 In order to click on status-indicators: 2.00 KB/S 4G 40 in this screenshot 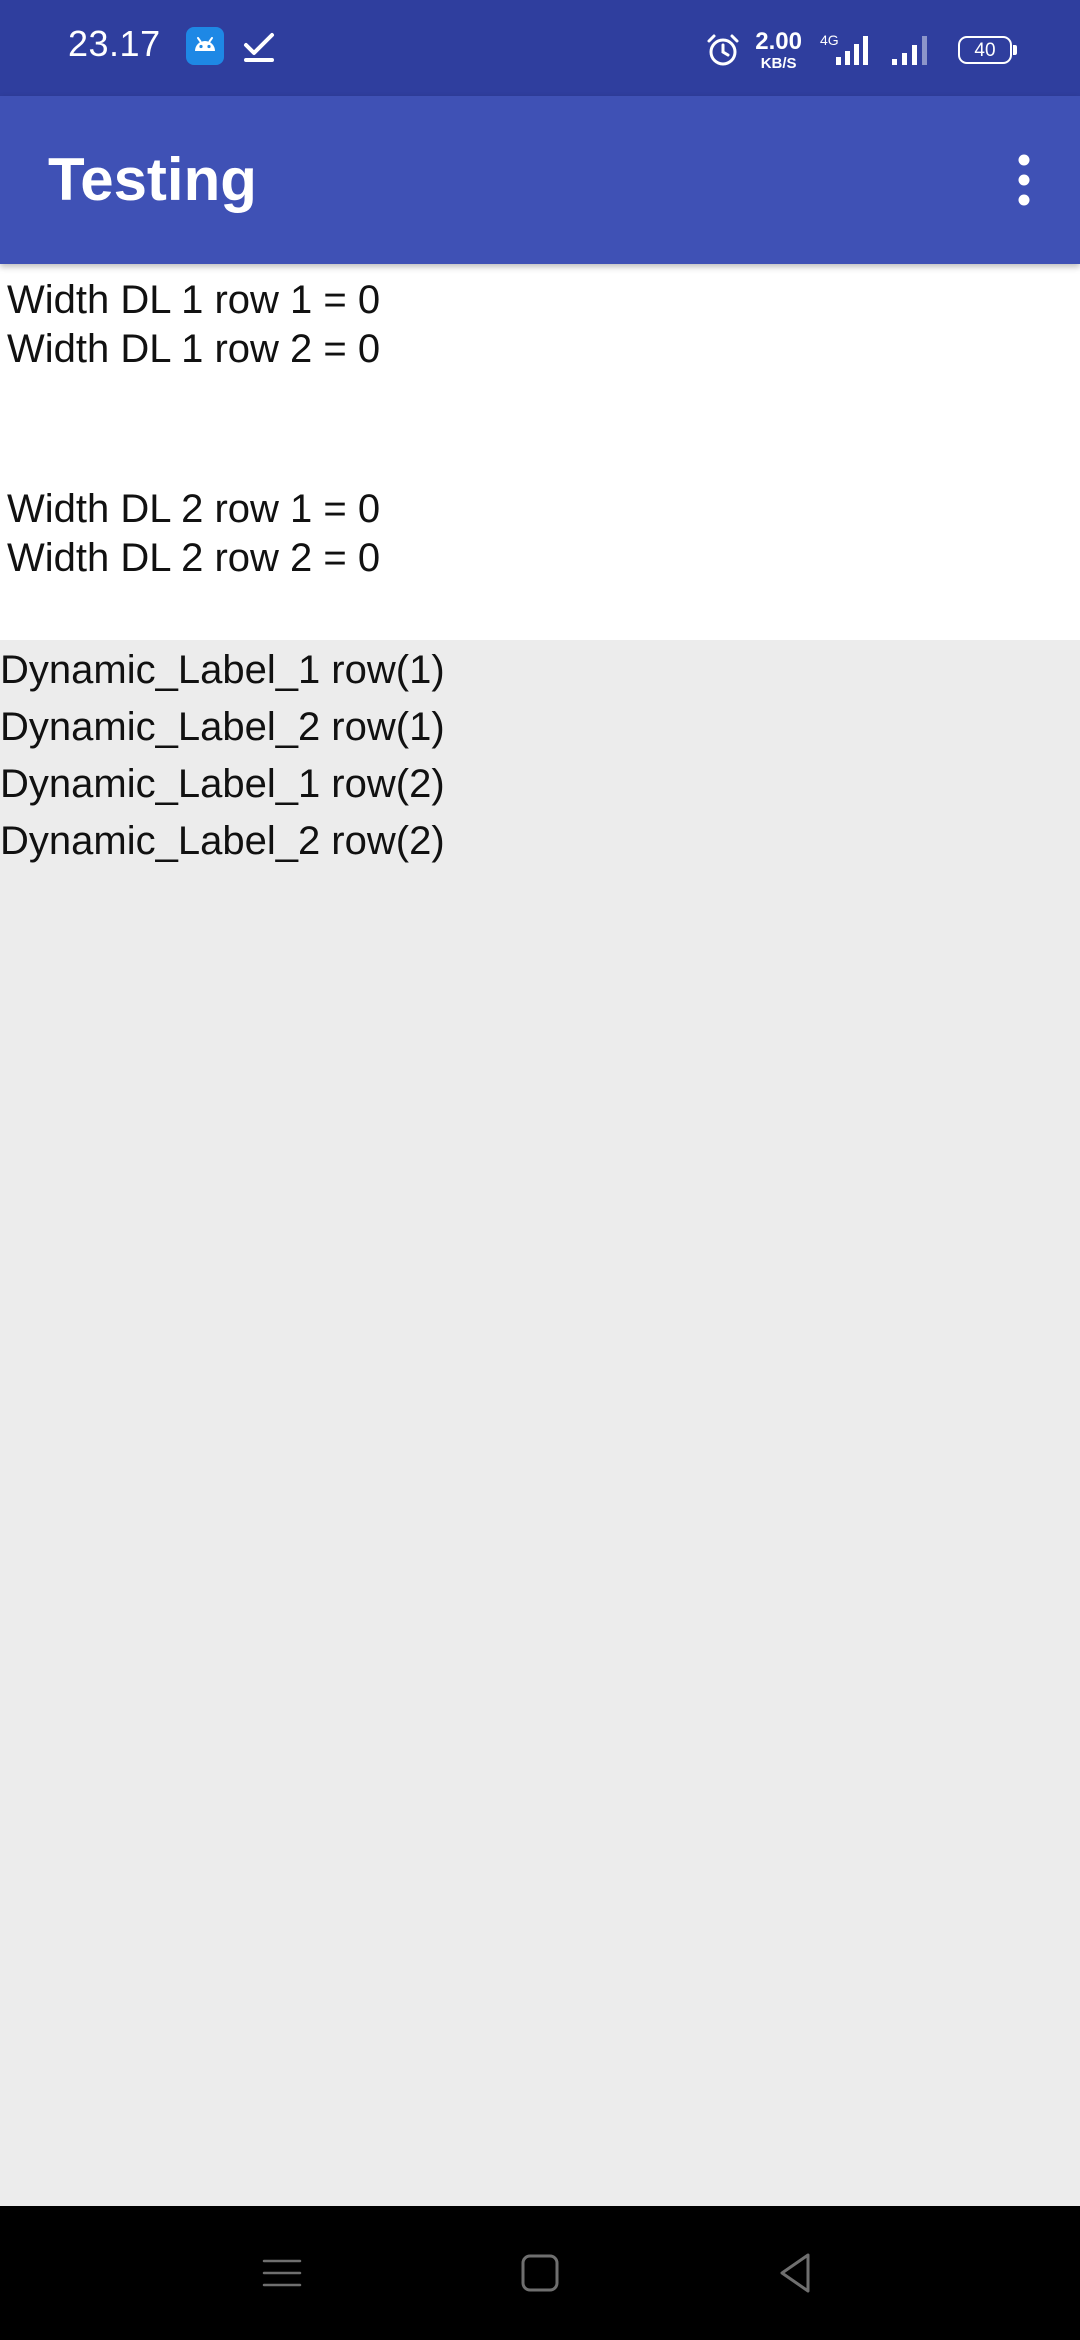, I will do `click(861, 48)`.